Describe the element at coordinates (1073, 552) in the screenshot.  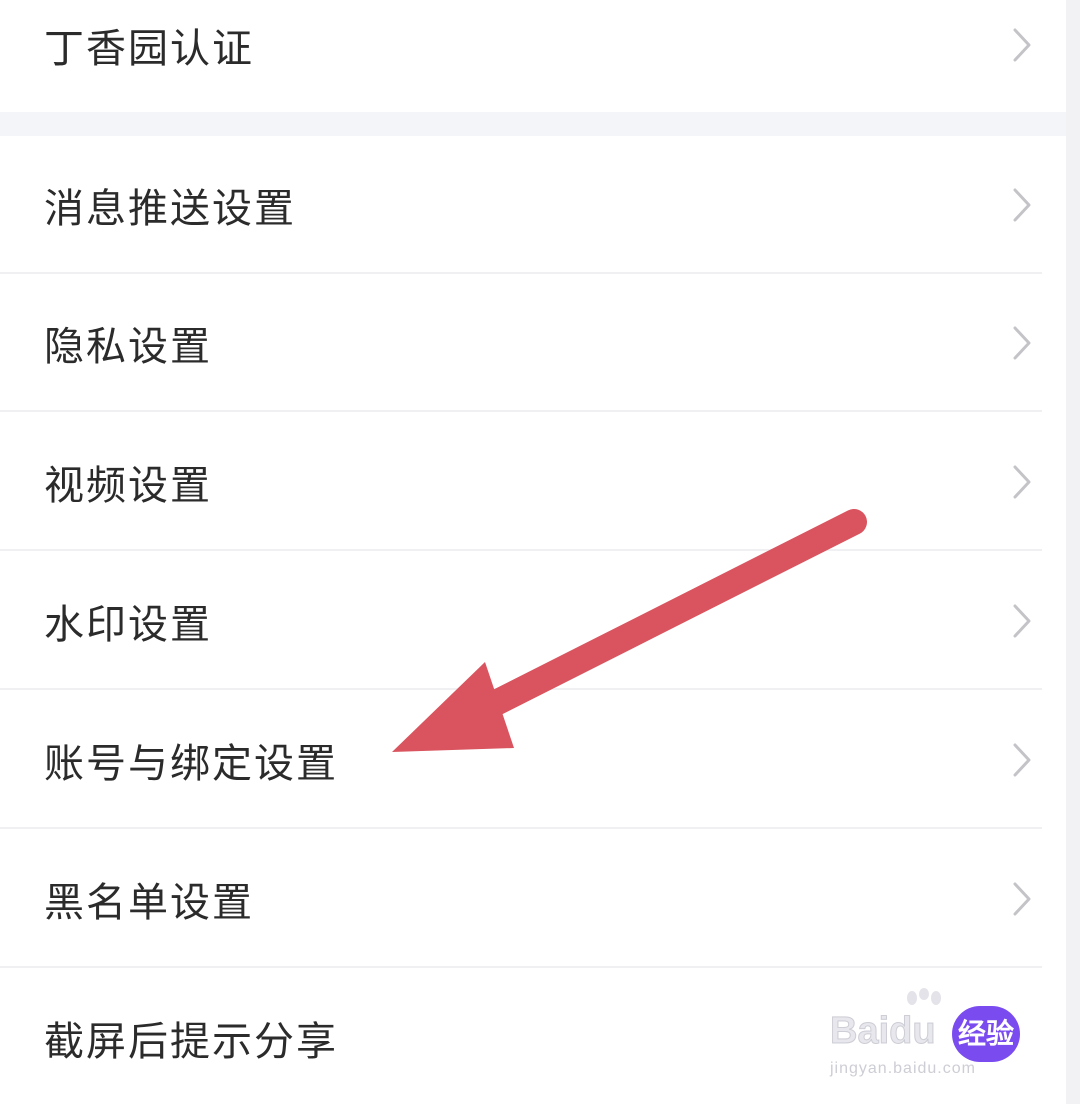
I see `scroll-edge` at that location.